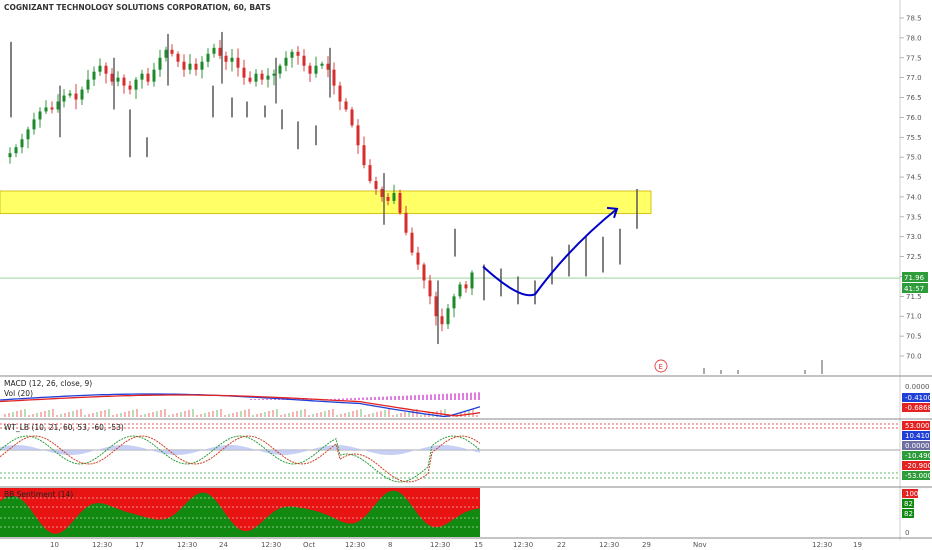 This screenshot has height=550, width=932. Describe the element at coordinates (914, 237) in the screenshot. I see `price-tick-label: 73.0` at that location.